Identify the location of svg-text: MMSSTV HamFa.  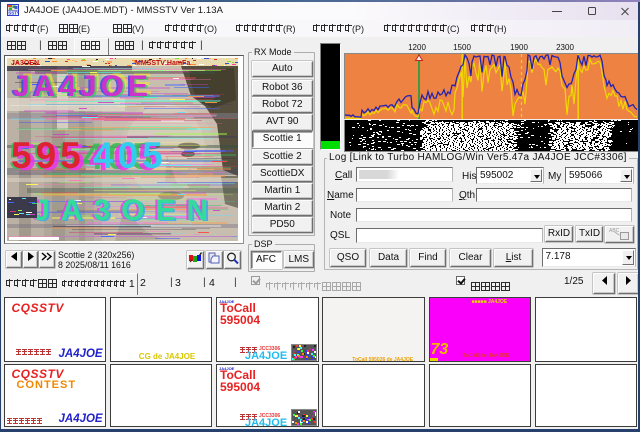
(162, 63).